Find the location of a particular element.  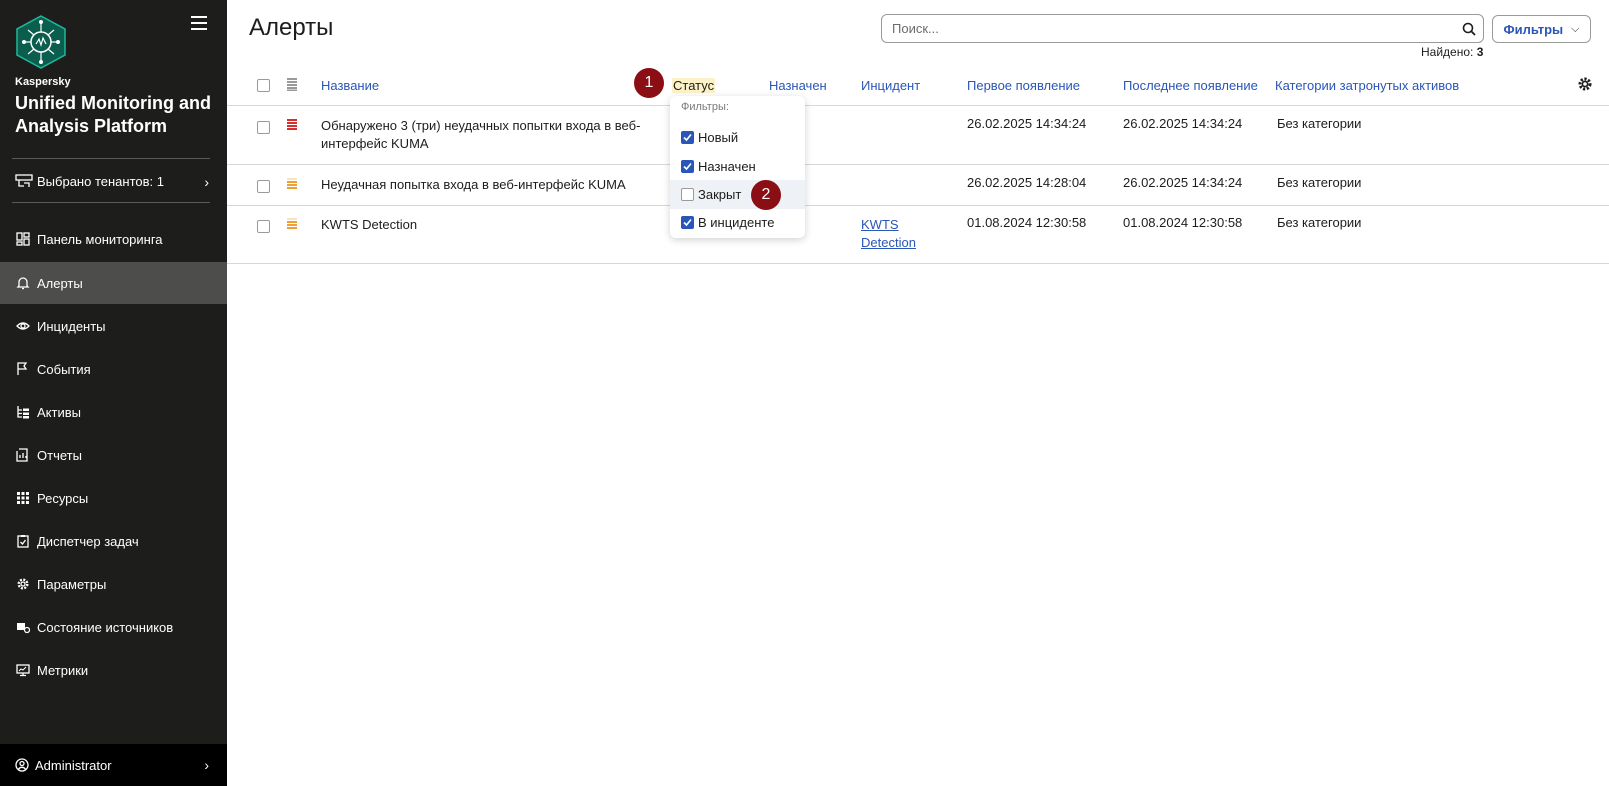

sidebar-item-events: События is located at coordinates (113, 369).